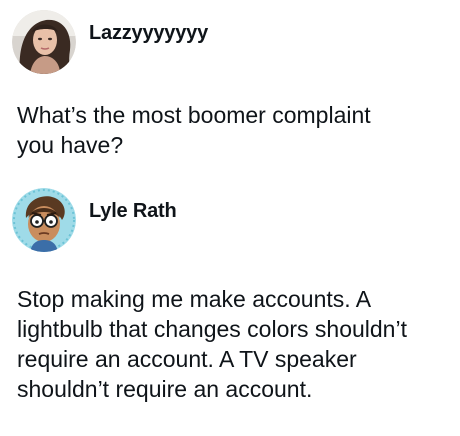 This screenshot has height=436, width=460. I want to click on post-author-row: Lazzyyyyyyy, so click(110, 42).